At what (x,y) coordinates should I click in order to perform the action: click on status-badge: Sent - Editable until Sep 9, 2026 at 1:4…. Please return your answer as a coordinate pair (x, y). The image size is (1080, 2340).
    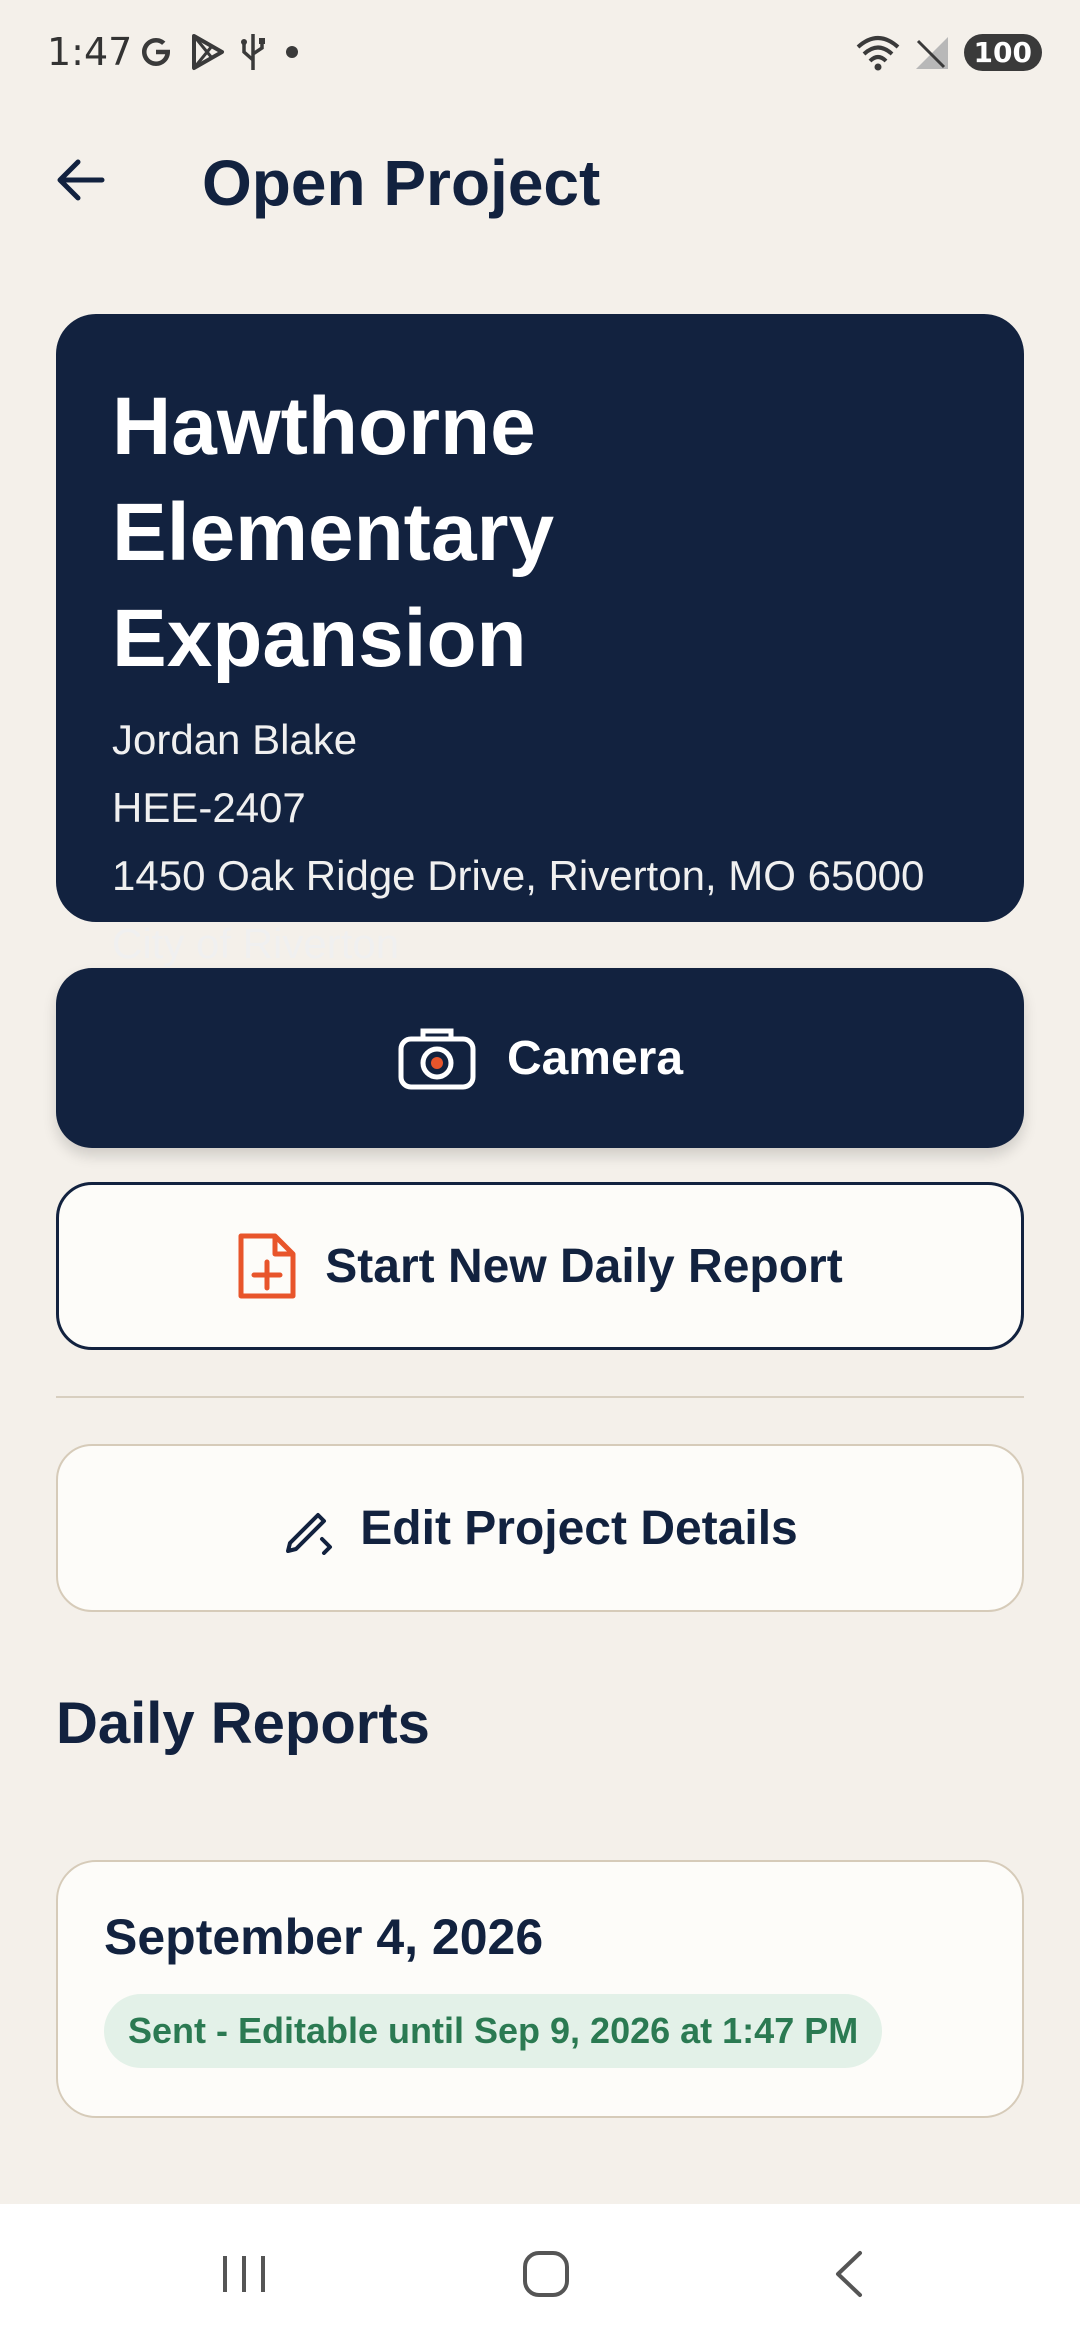
    Looking at the image, I should click on (493, 2031).